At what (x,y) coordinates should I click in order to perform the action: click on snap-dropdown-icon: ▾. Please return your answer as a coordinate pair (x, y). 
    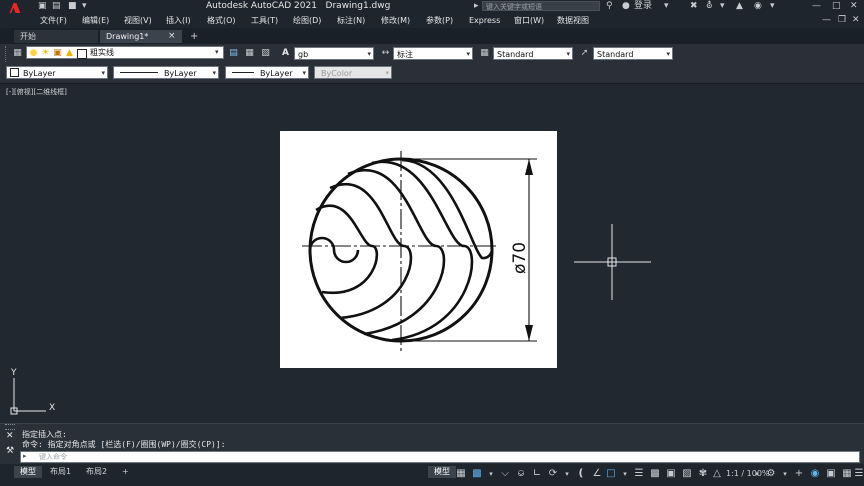
    Looking at the image, I should click on (491, 474).